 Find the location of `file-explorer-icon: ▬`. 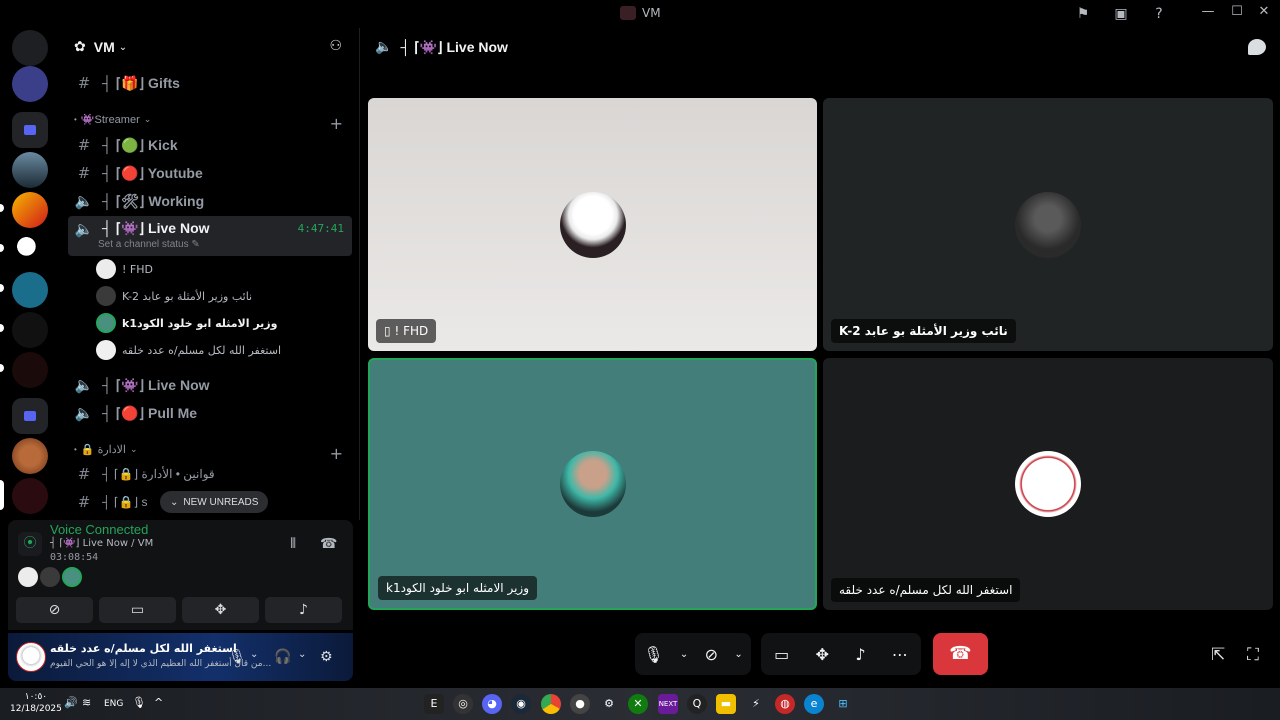

file-explorer-icon: ▬ is located at coordinates (726, 704).